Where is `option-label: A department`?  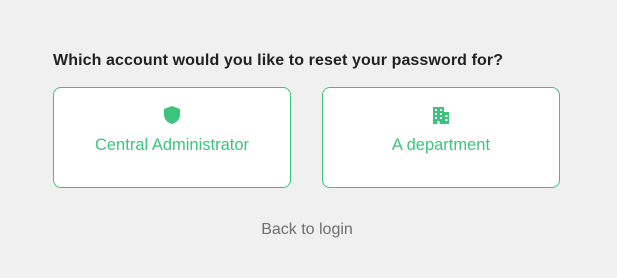
option-label: A department is located at coordinates (441, 145).